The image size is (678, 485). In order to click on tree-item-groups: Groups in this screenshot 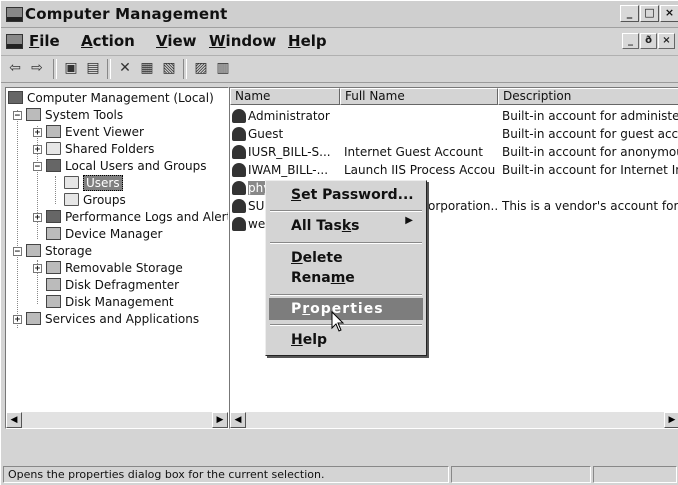, I will do `click(95, 200)`.